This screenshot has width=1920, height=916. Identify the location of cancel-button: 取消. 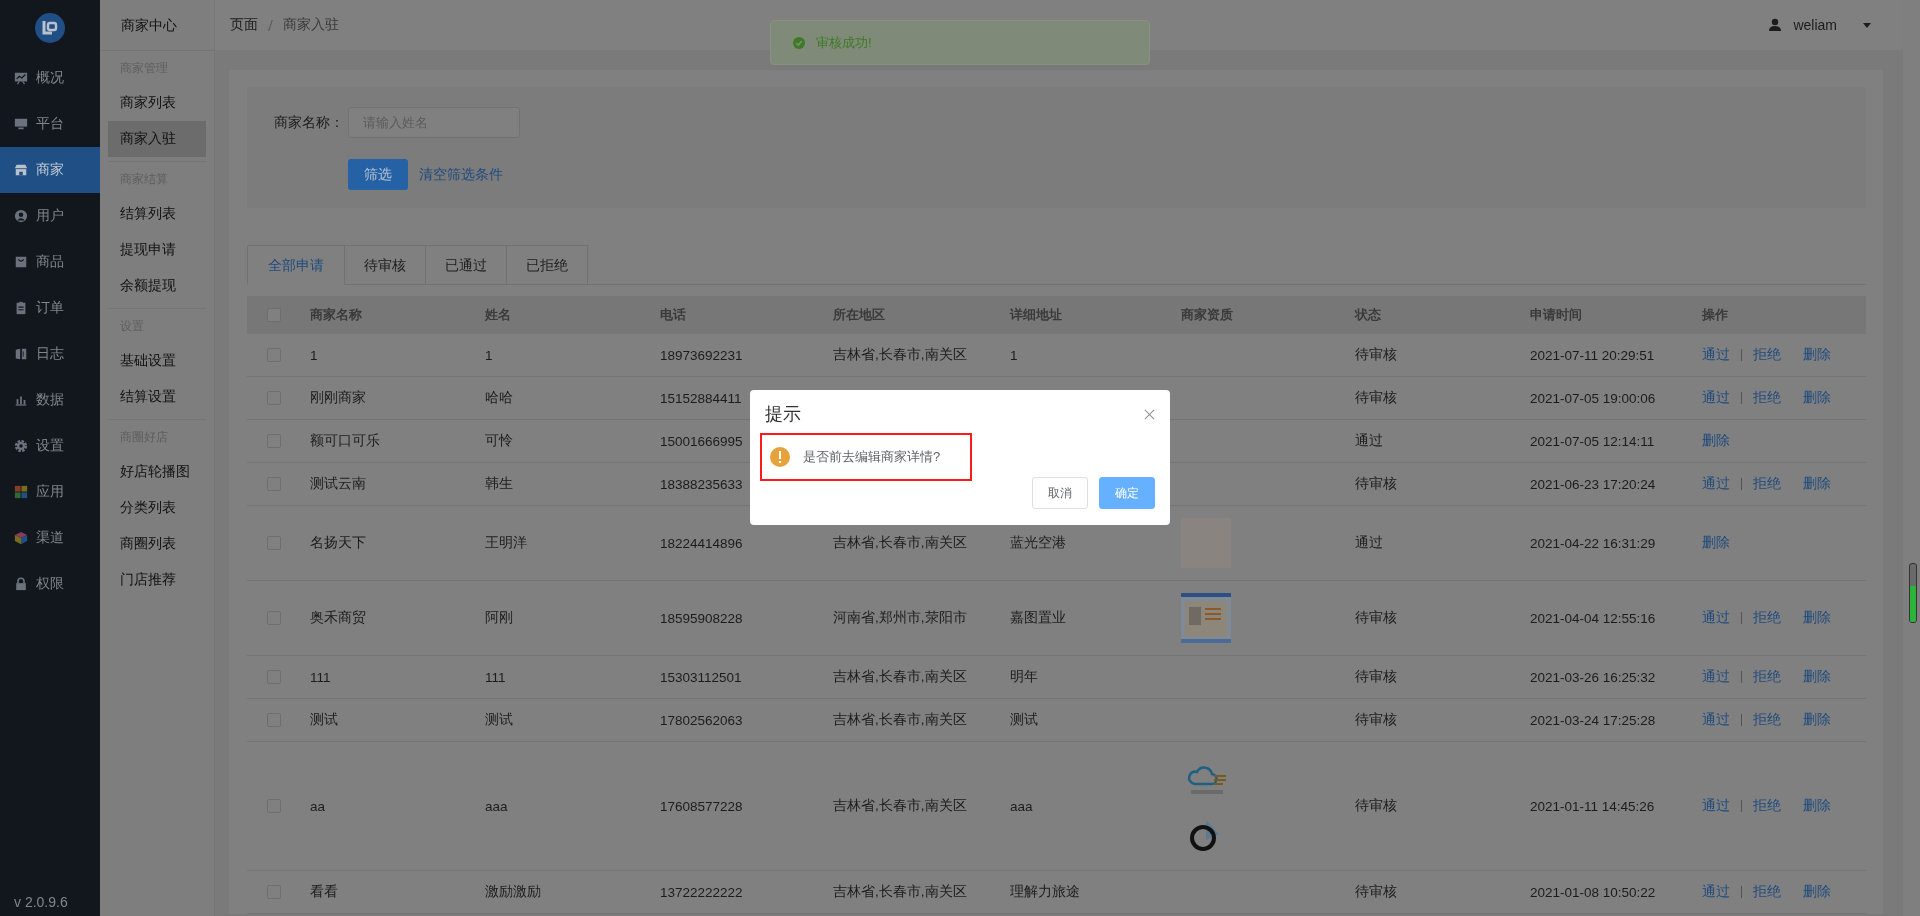
(1060, 493).